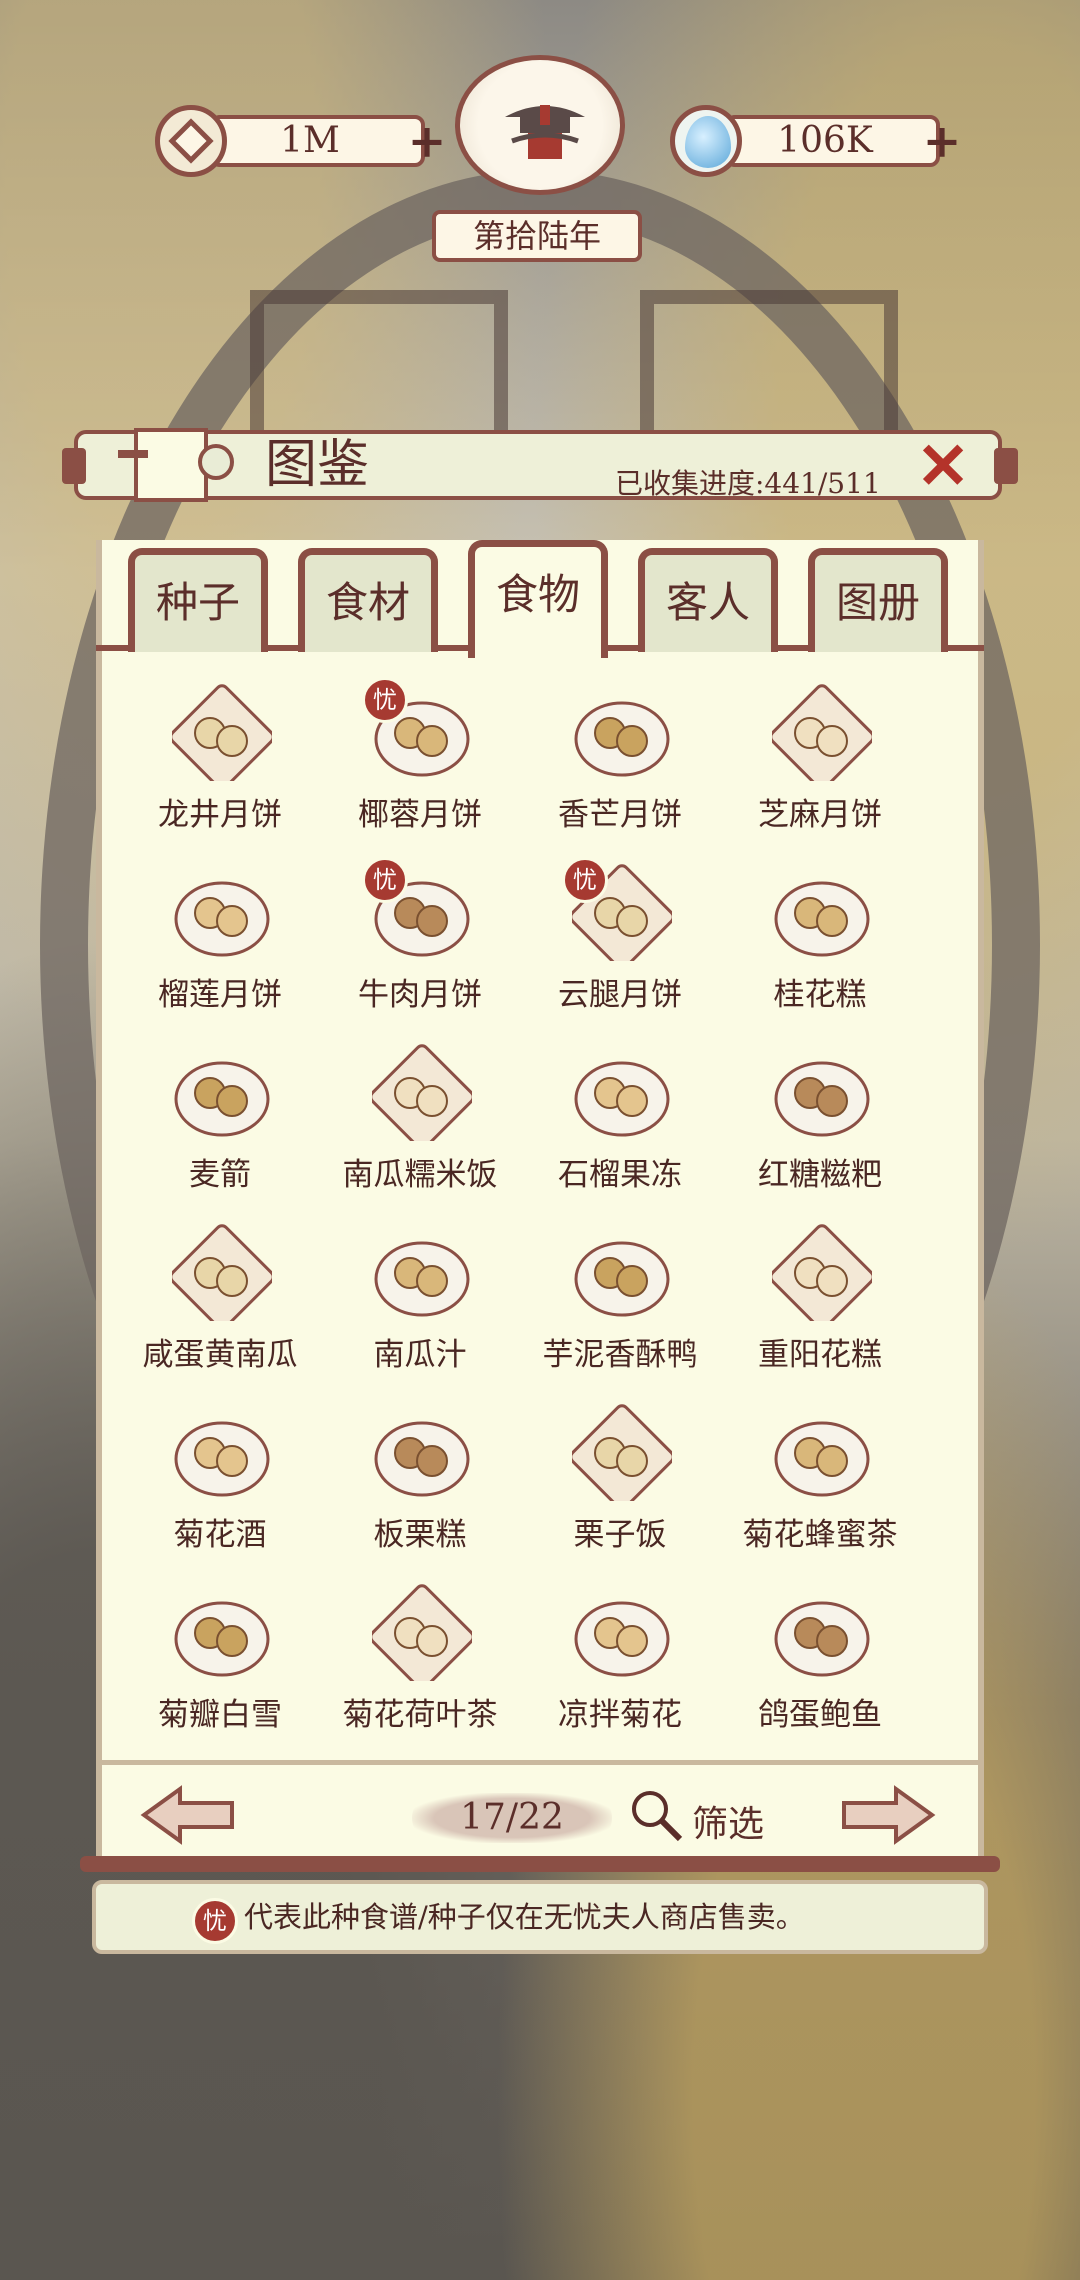  Describe the element at coordinates (620, 1355) in the screenshot. I see `food-name: 芋泥香酥鸭` at that location.